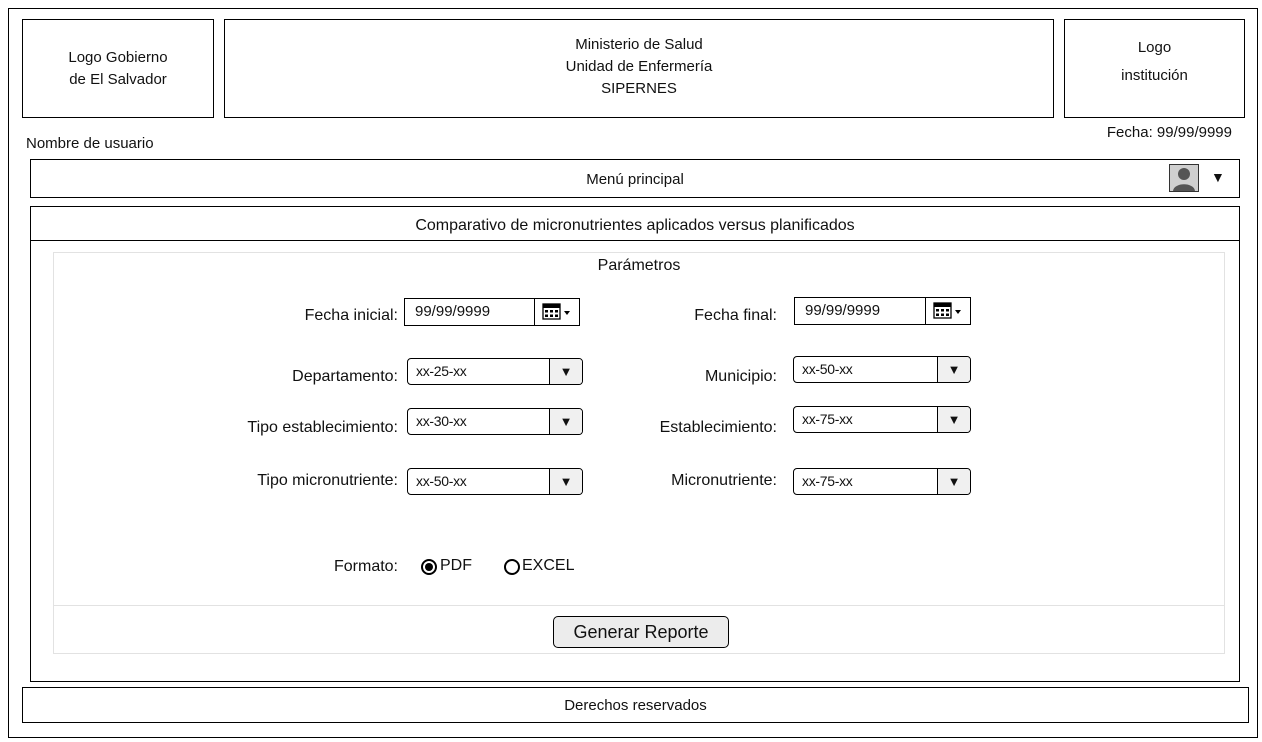  What do you see at coordinates (882, 369) in the screenshot?
I see `municipio-select: xx-50-xx ▼` at bounding box center [882, 369].